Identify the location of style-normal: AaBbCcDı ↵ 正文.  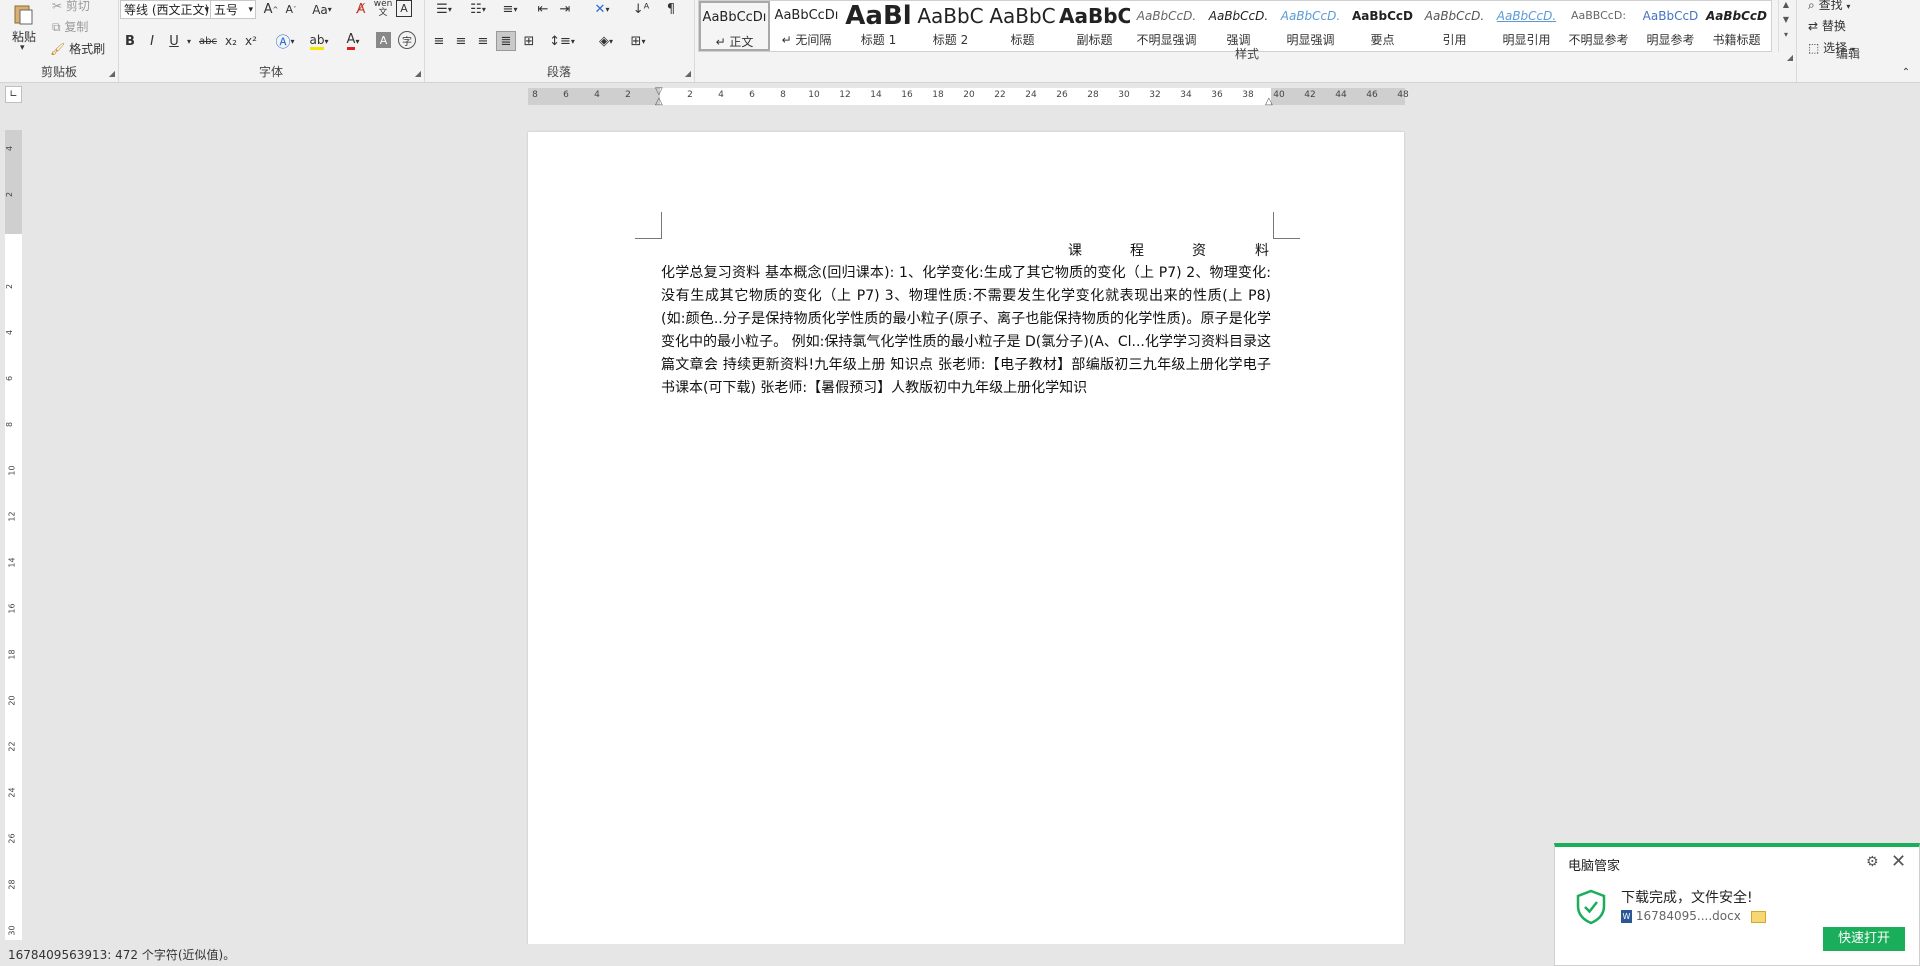
(734, 26).